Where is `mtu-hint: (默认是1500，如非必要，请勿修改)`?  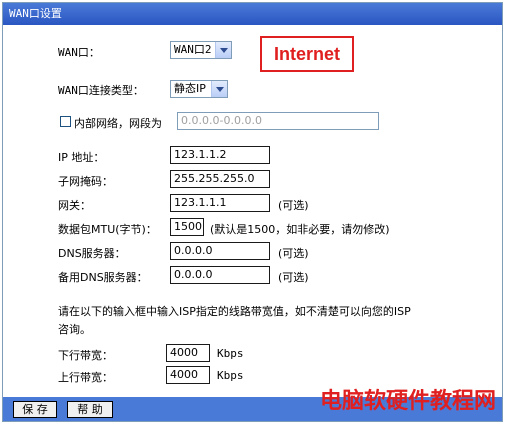 mtu-hint: (默认是1500，如非必要，请勿修改) is located at coordinates (300, 229).